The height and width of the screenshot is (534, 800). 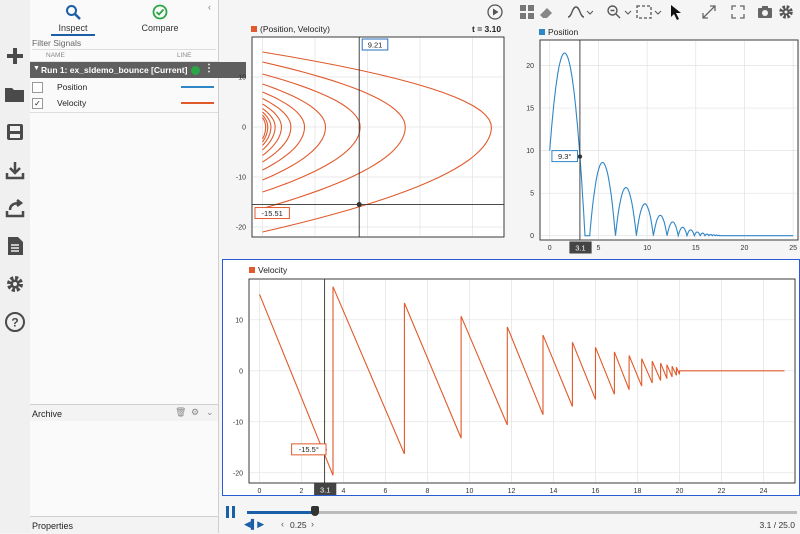 What do you see at coordinates (530, 66) in the screenshot?
I see `y-tick-label: 20` at bounding box center [530, 66].